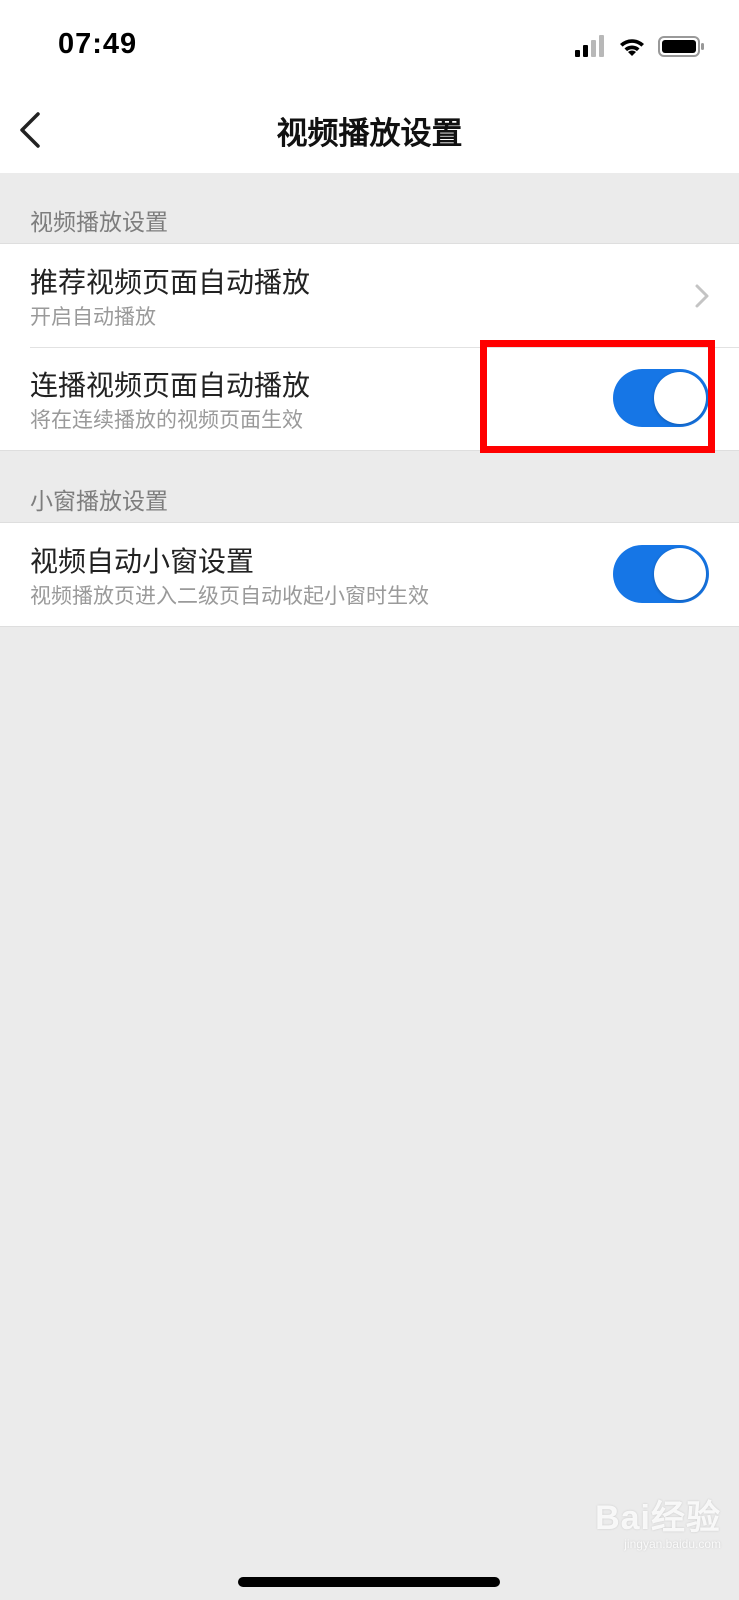 Image resolution: width=739 pixels, height=1600 pixels. Describe the element at coordinates (369, 295) in the screenshot. I see `setting-row-recommend-autoplay: 推荐视频页面自动播放 开启自动播放` at that location.